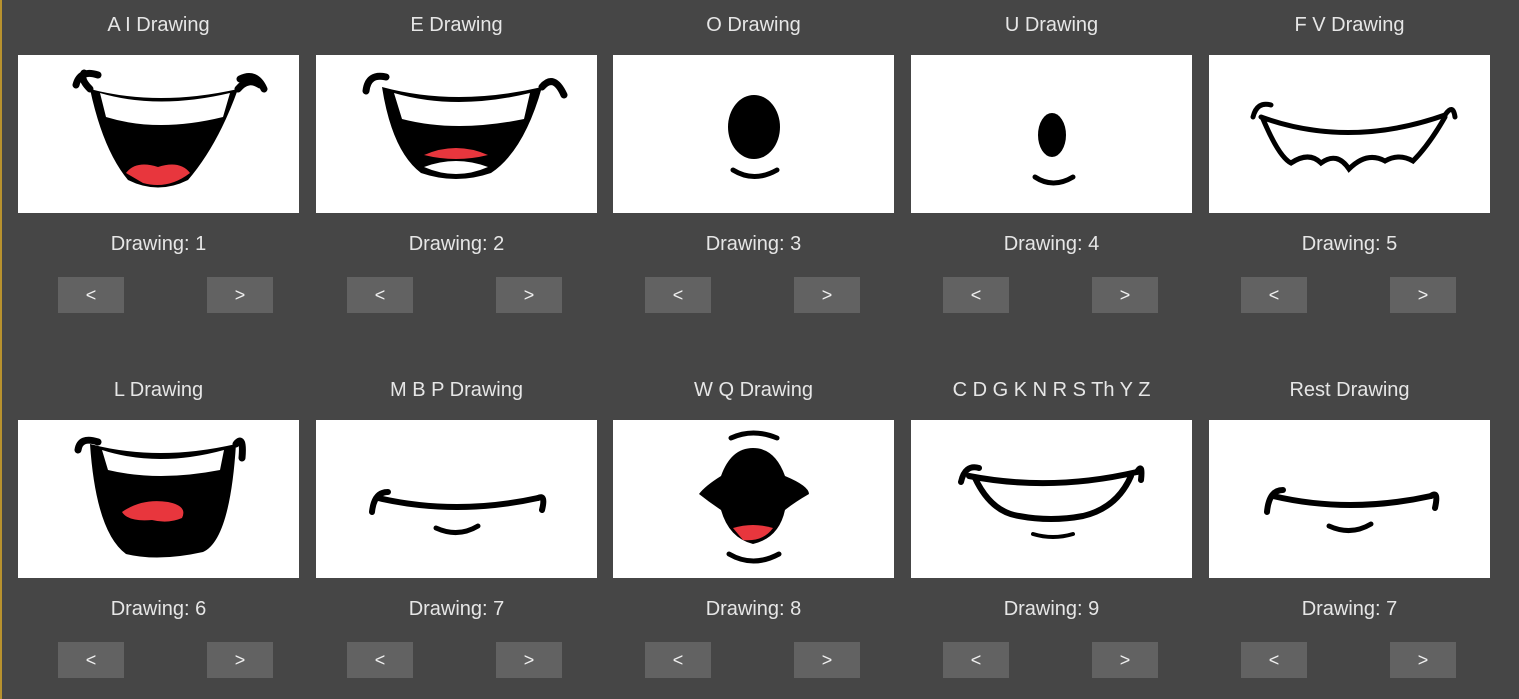 The image size is (1519, 699). I want to click on cell-title: F V Drawing, so click(1349, 25).